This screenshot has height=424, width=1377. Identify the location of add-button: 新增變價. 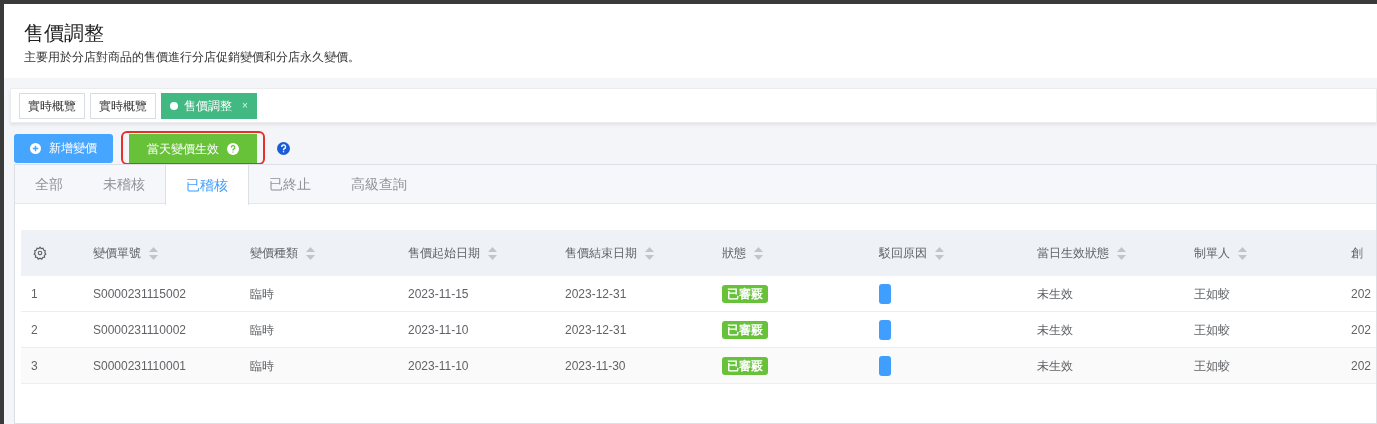
(63, 148).